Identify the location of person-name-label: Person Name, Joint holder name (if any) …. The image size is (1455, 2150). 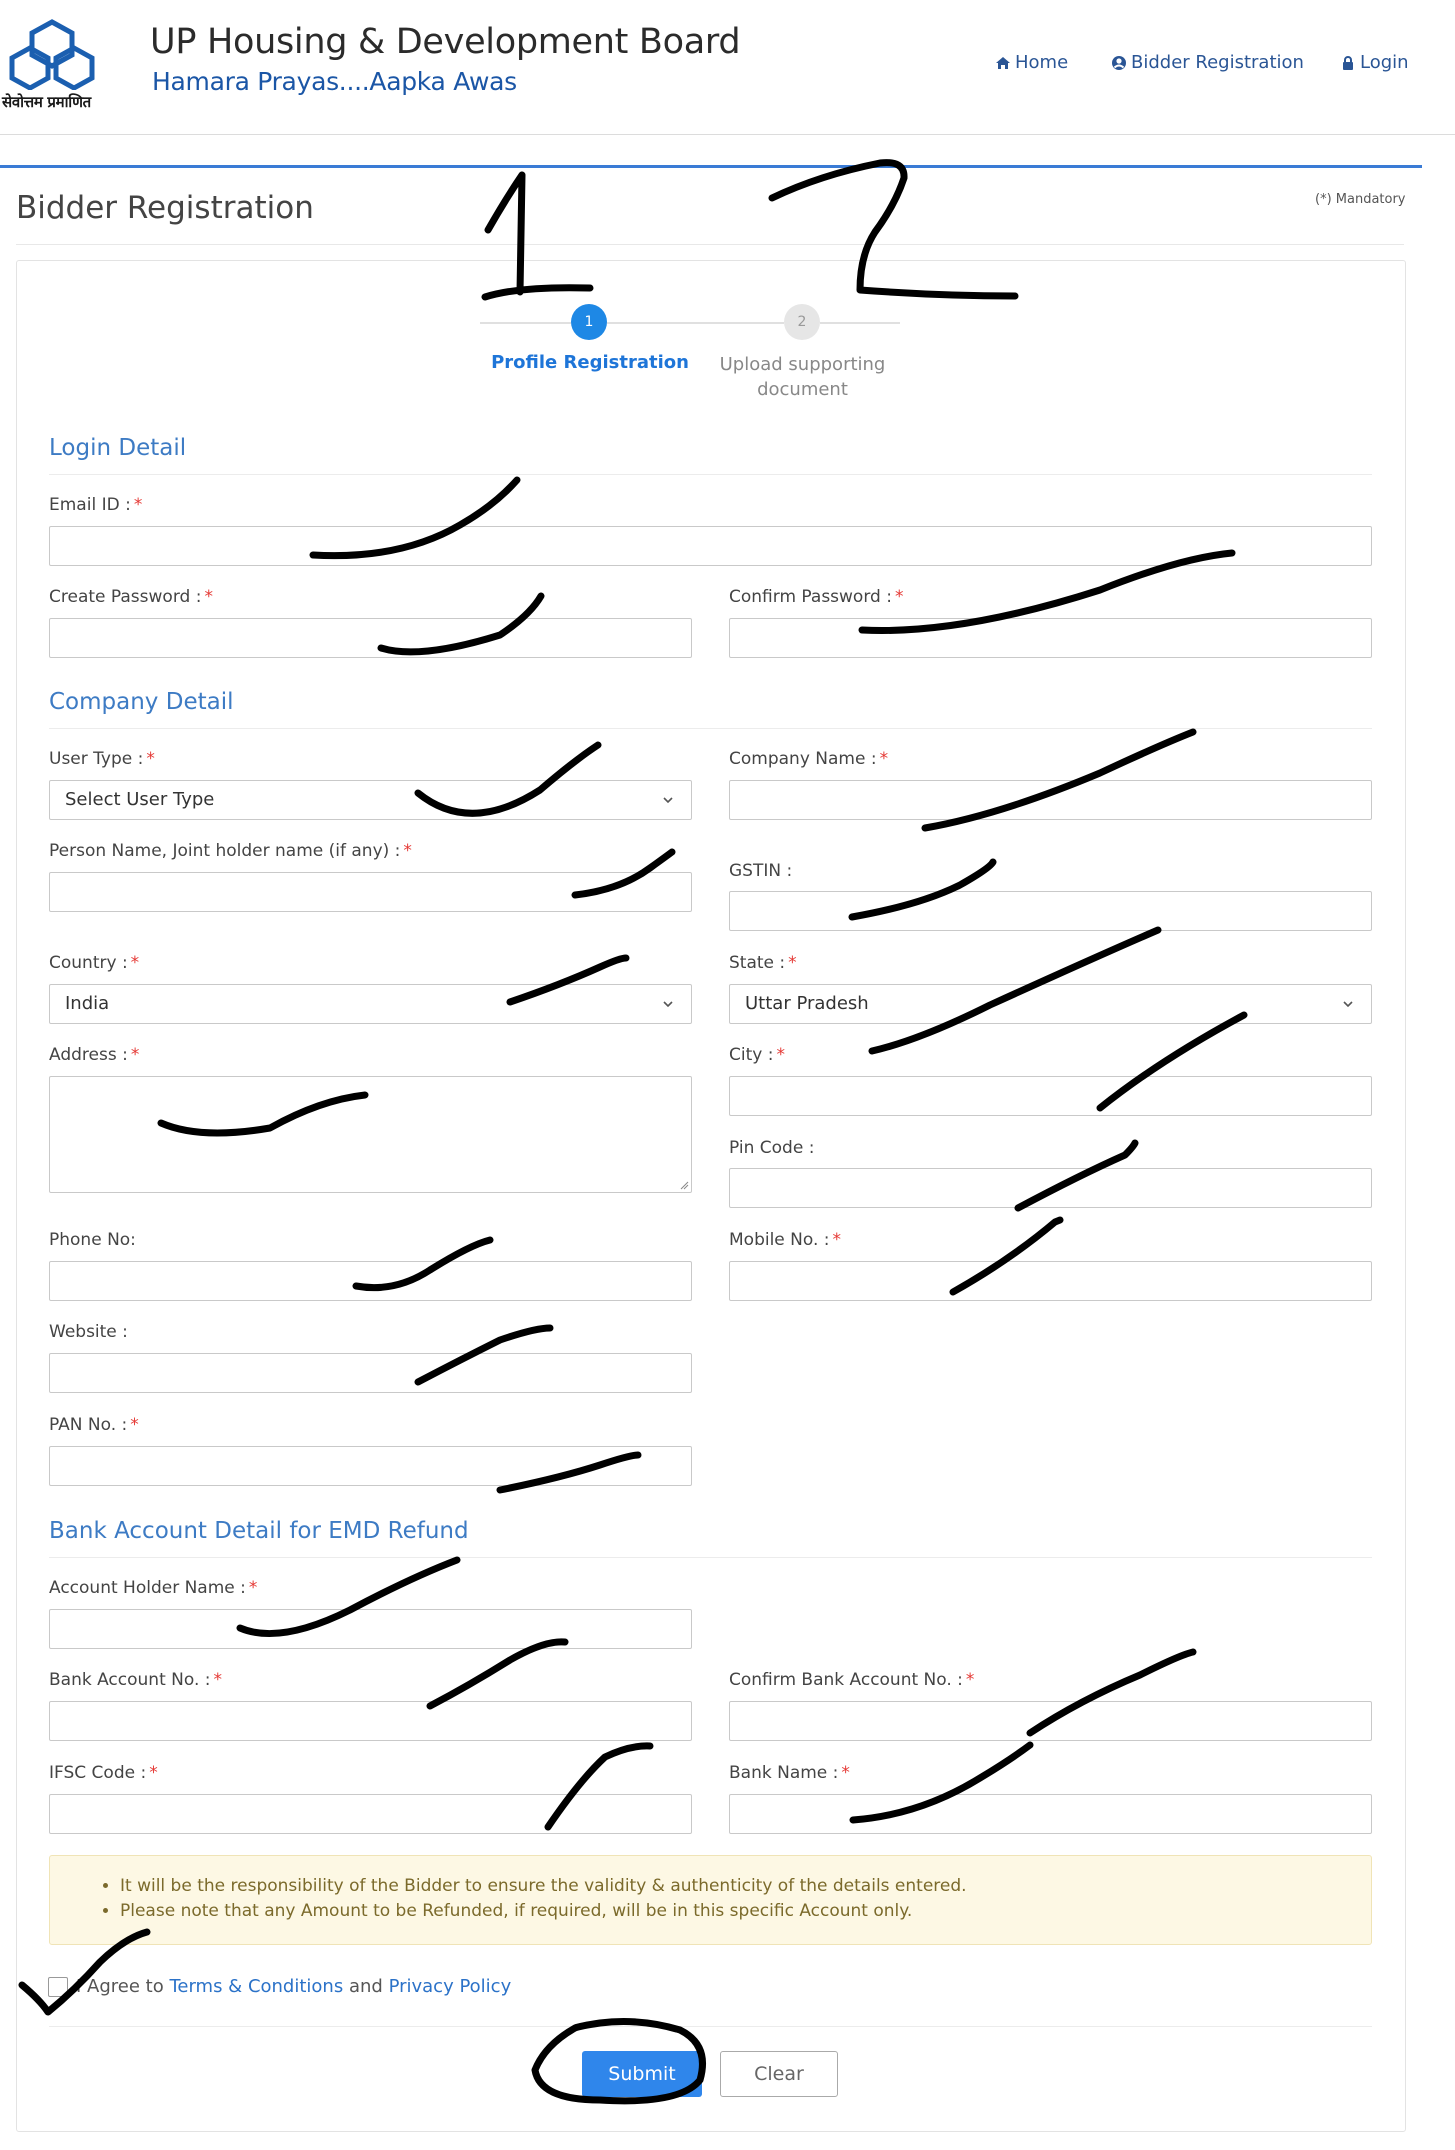
(230, 851).